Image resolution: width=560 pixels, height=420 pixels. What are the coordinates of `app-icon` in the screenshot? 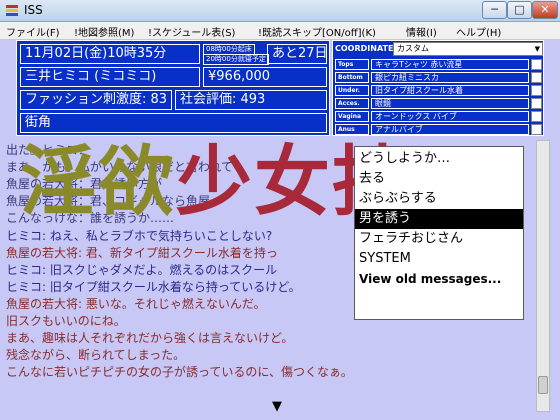 It's located at (12, 11).